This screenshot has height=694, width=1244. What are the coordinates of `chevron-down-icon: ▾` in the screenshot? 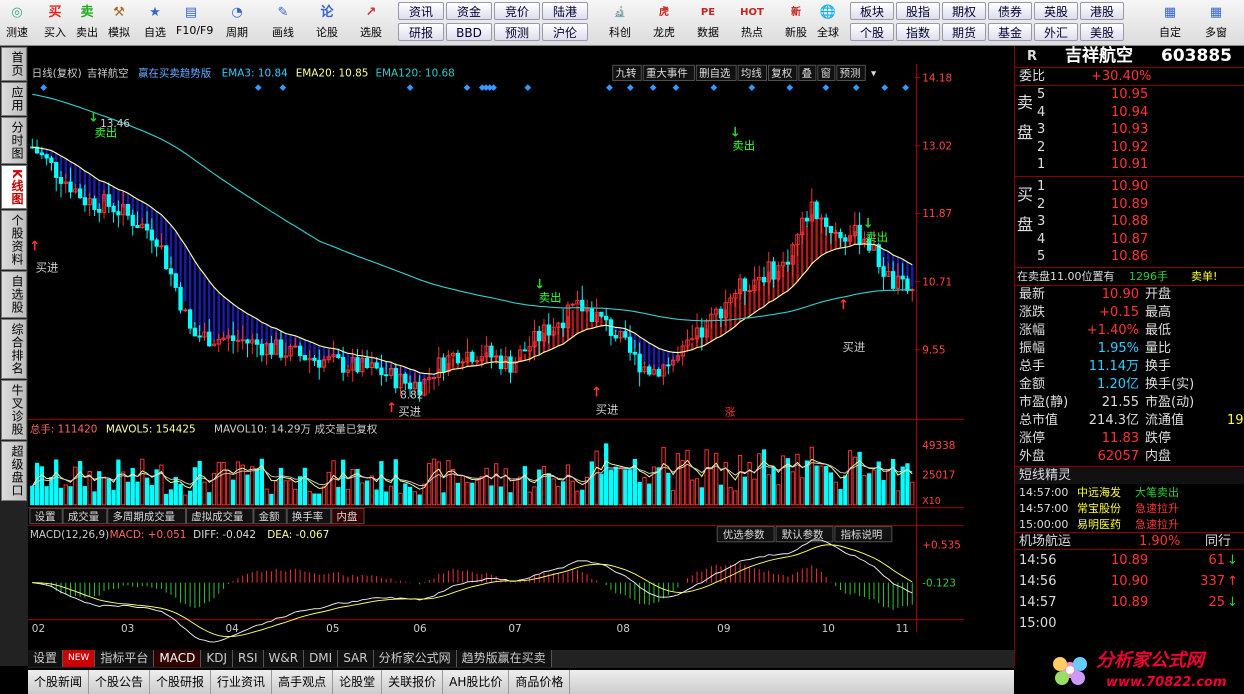 It's located at (874, 74).